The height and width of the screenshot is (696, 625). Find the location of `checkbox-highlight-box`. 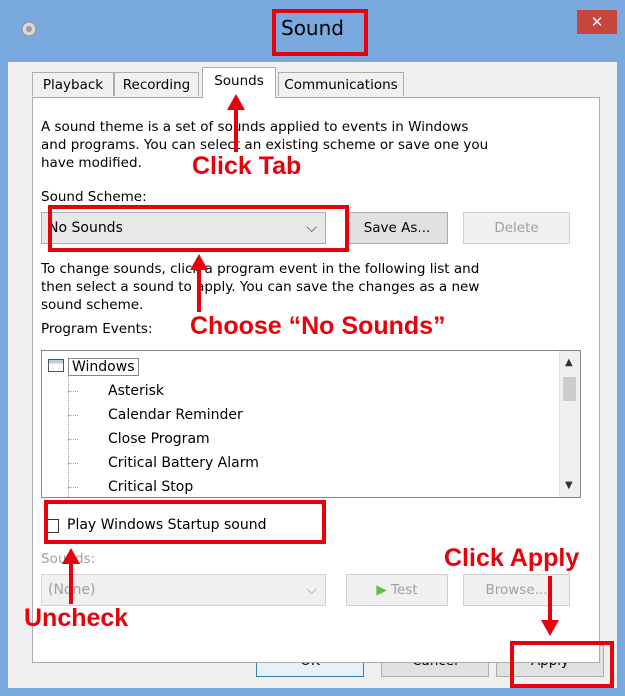

checkbox-highlight-box is located at coordinates (185, 522).